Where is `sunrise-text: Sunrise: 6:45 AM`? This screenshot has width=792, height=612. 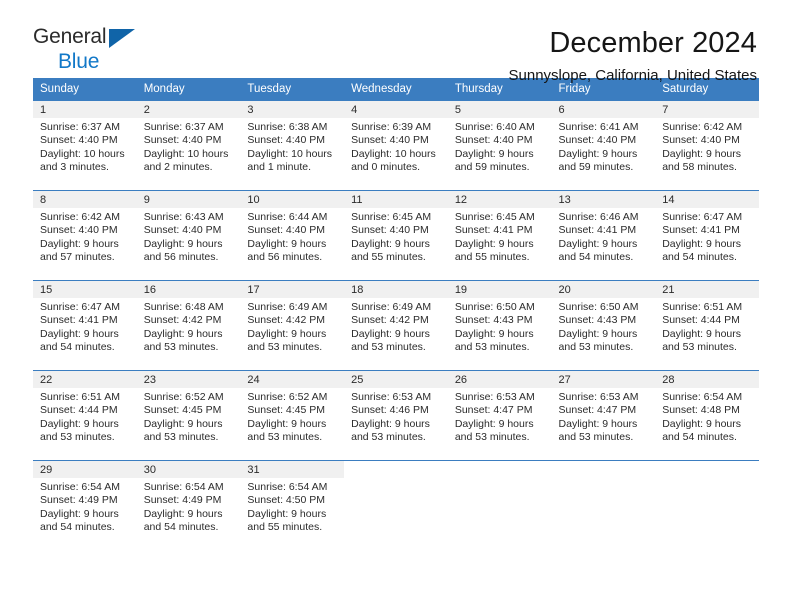
sunrise-text: Sunrise: 6:45 AM is located at coordinates (494, 217).